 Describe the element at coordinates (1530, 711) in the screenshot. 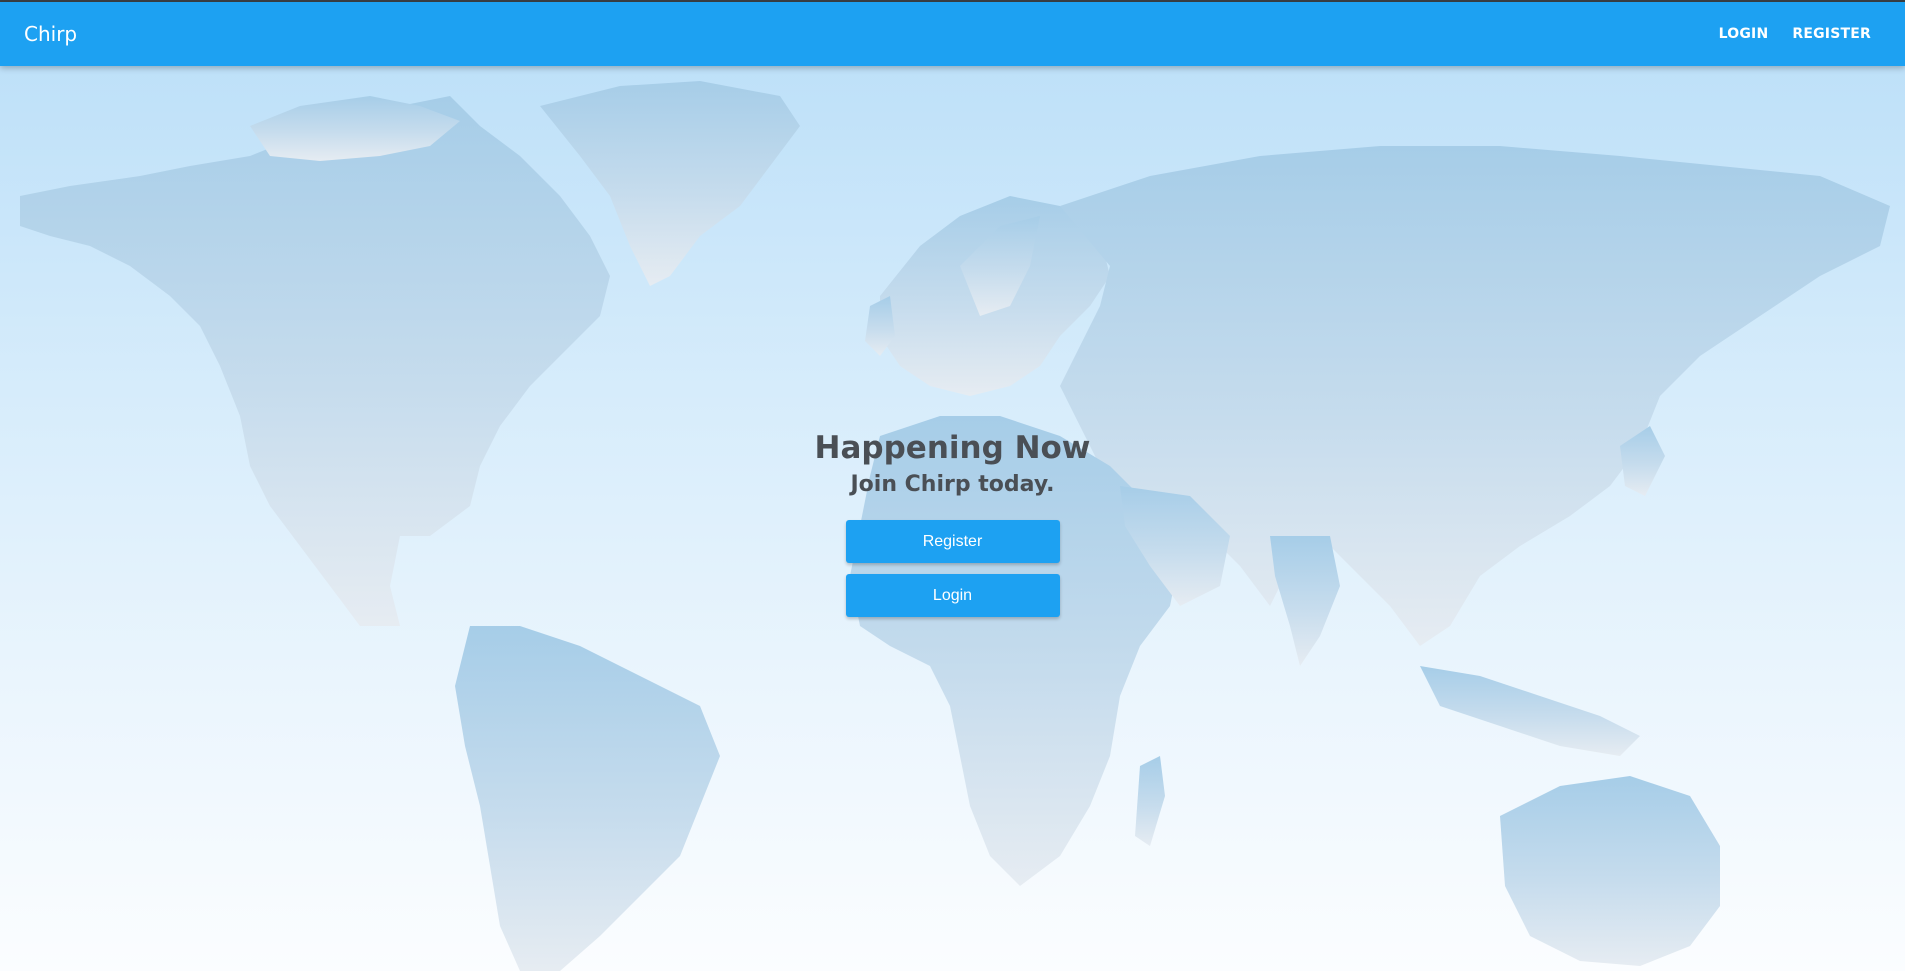

I see `landmass-southeast-asia` at that location.